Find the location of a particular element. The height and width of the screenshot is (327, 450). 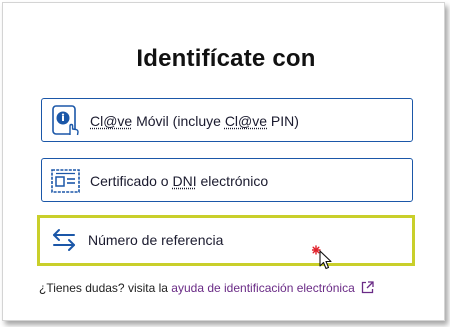

mobile-touch-icon is located at coordinates (66, 121).